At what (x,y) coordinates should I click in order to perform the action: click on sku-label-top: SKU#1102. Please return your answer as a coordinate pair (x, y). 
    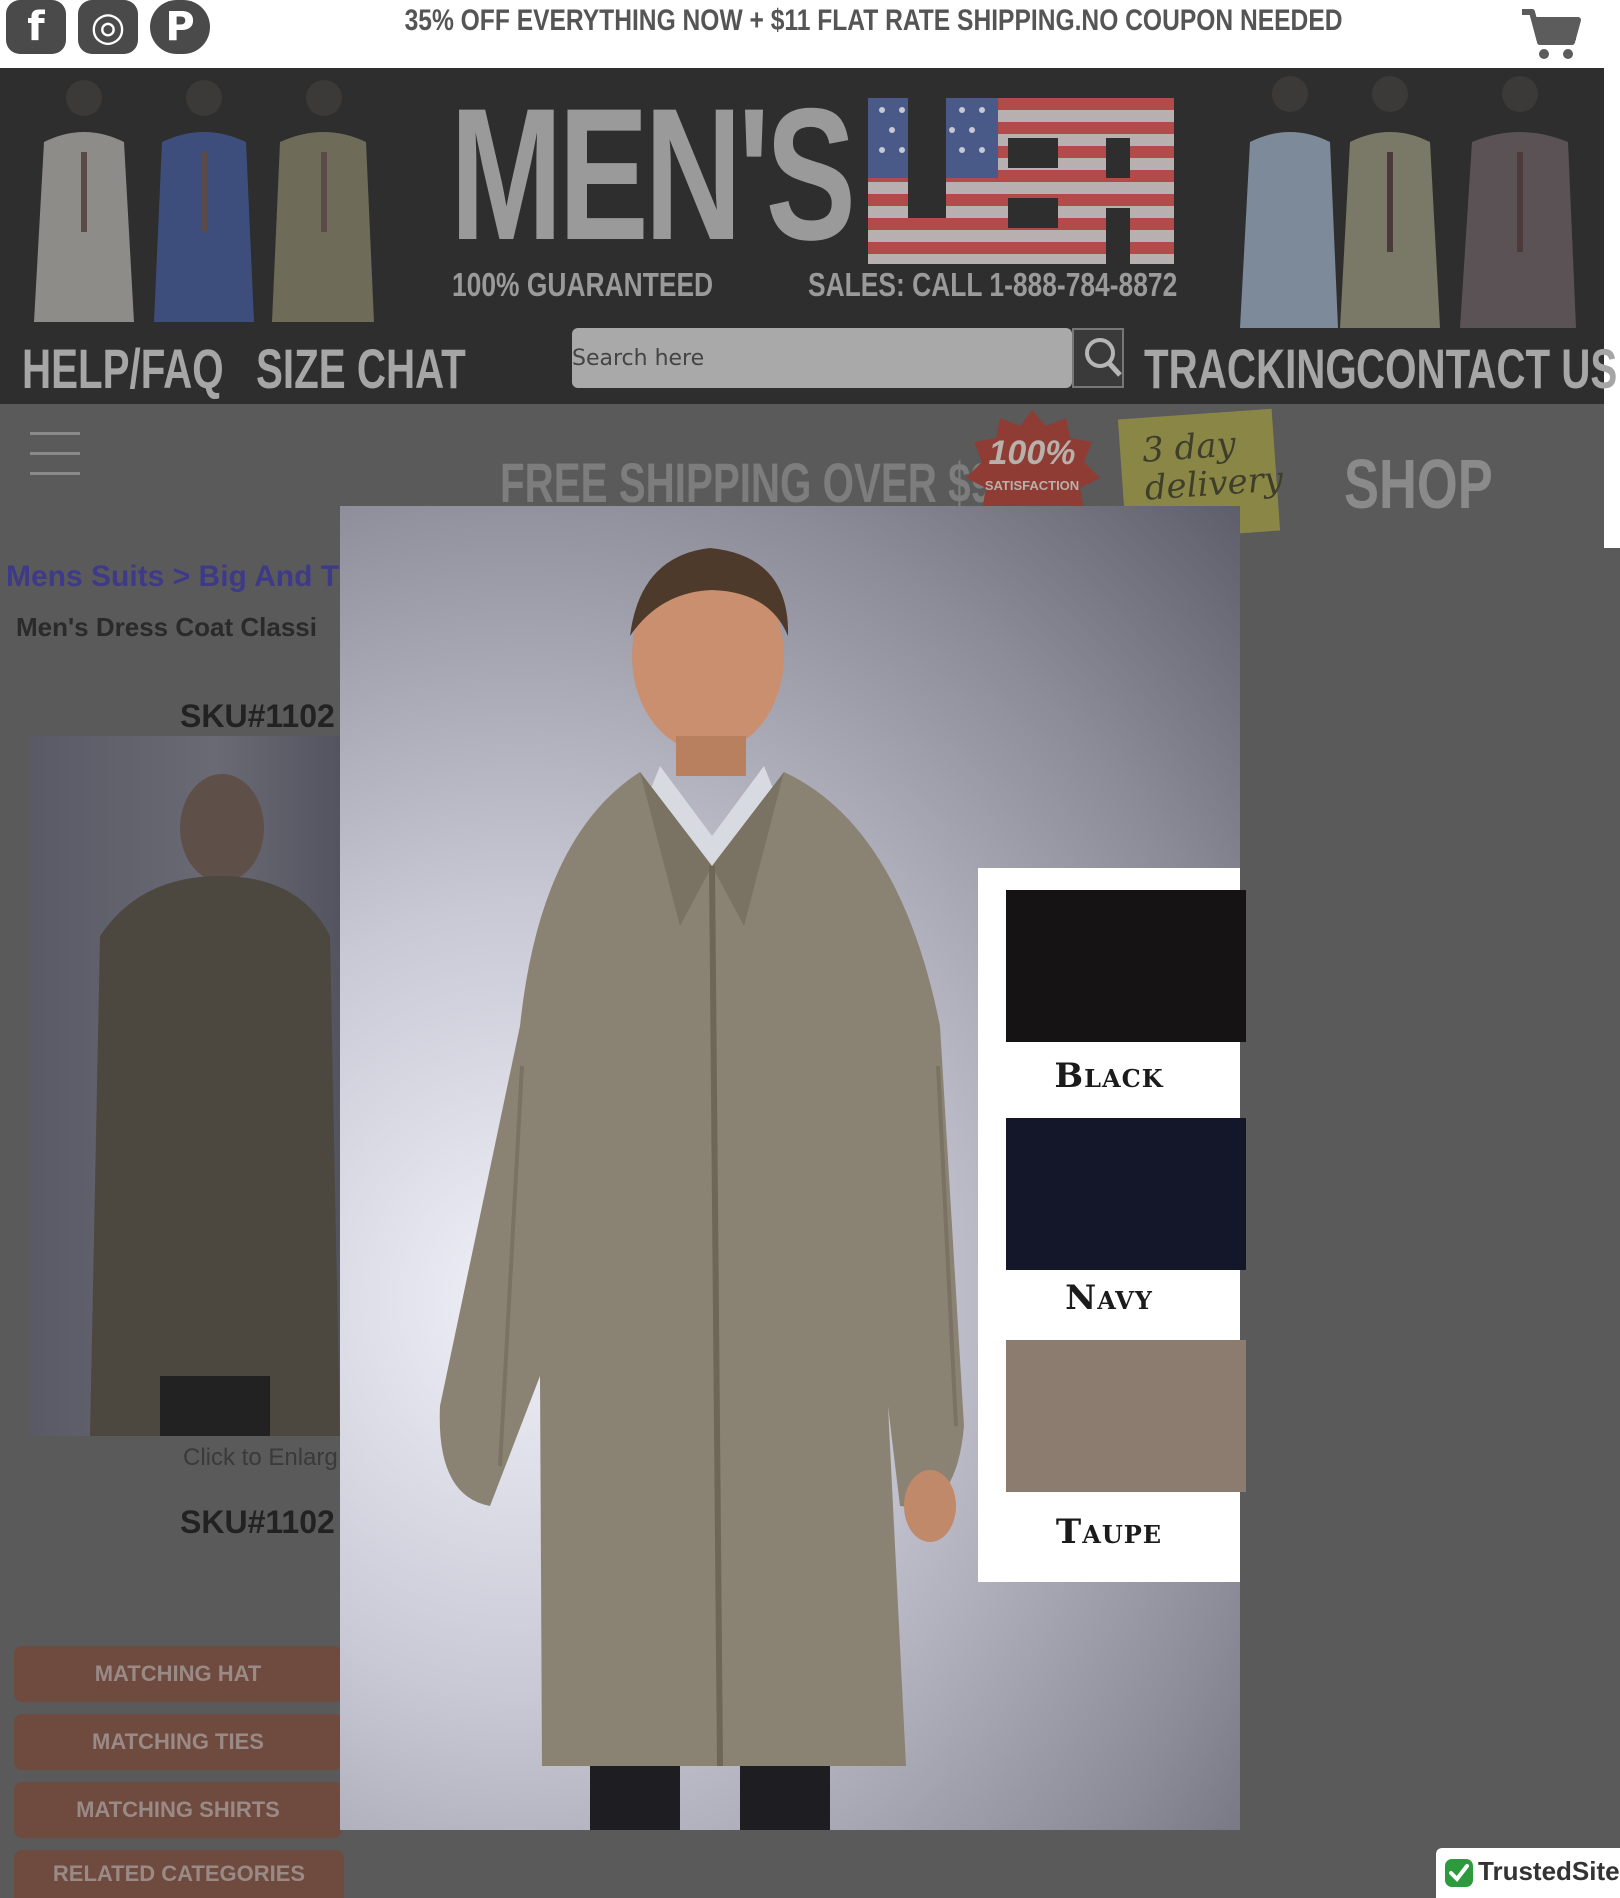
    Looking at the image, I should click on (257, 716).